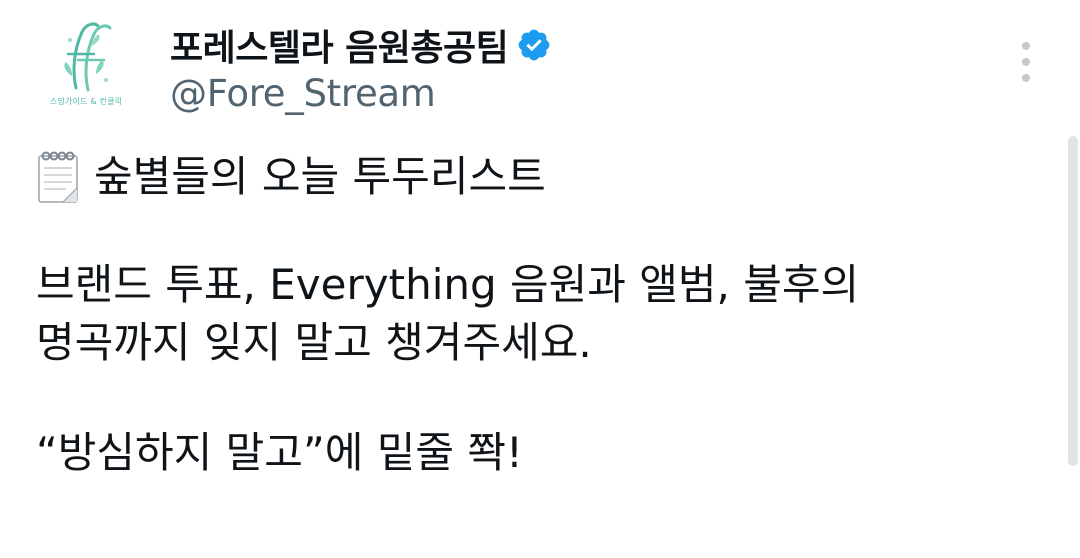  What do you see at coordinates (534, 45) in the screenshot?
I see `verified-badge-icon` at bounding box center [534, 45].